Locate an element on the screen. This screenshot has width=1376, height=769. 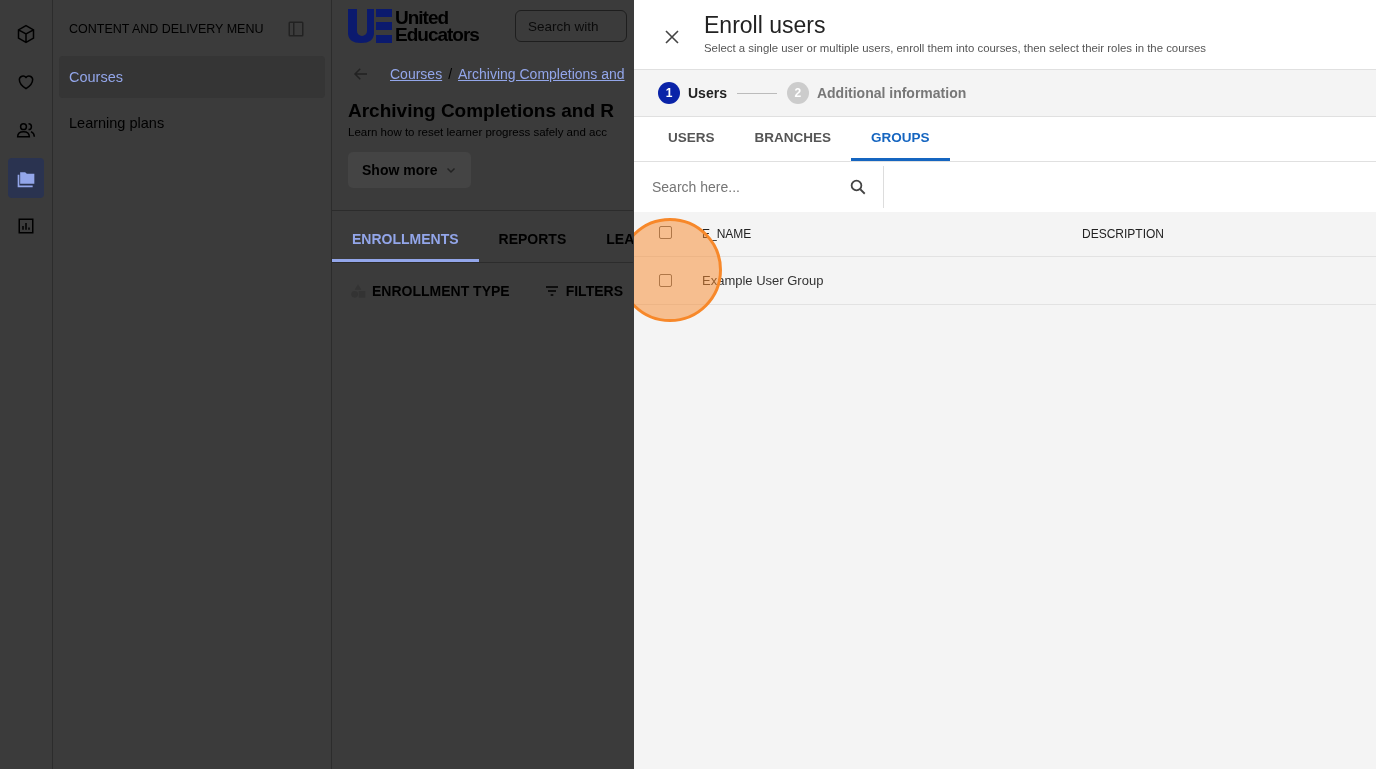
menu-item: Courses is located at coordinates (192, 77).